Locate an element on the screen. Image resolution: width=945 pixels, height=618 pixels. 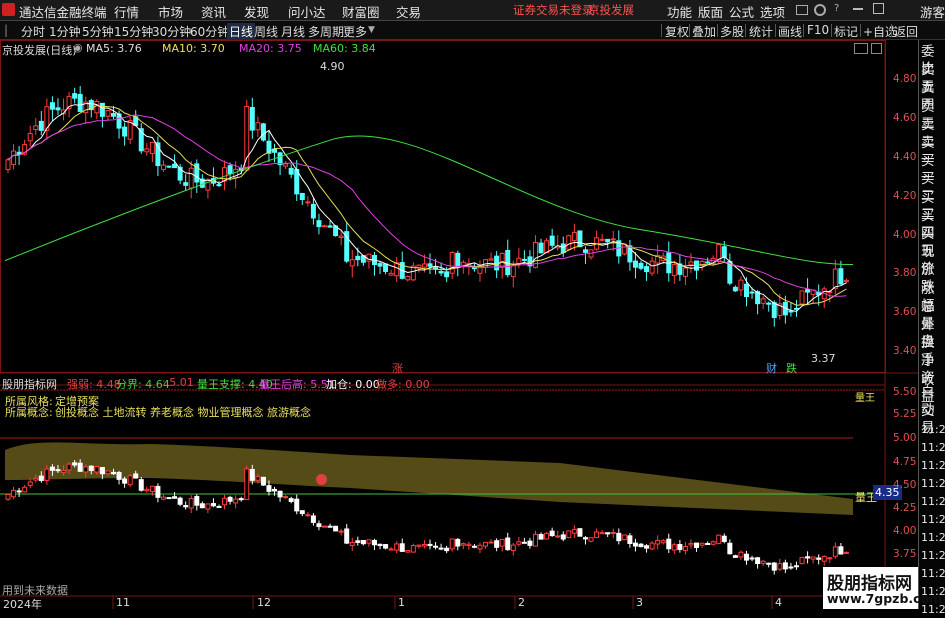
menu-zixun: 资讯 is located at coordinates (213, 11).